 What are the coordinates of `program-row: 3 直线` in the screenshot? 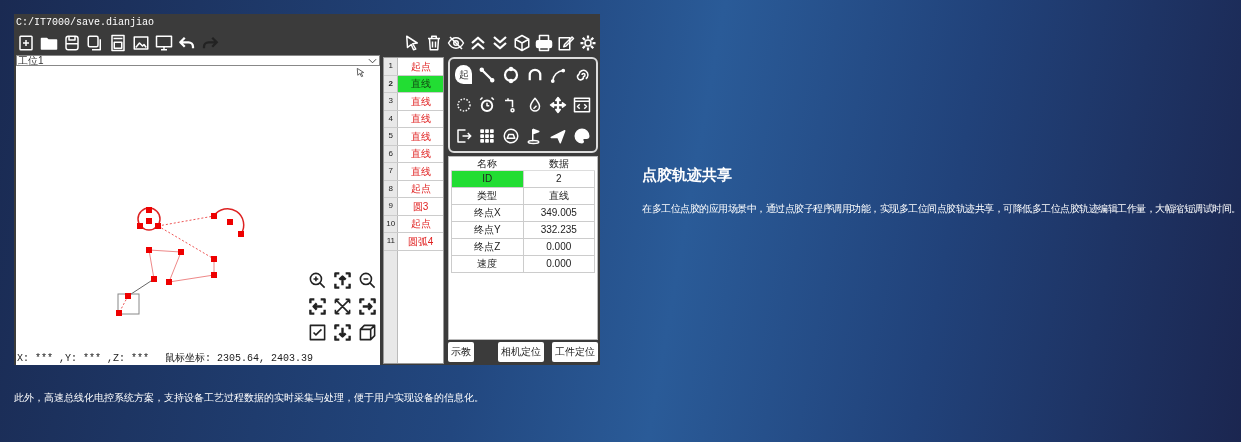 It's located at (413, 102).